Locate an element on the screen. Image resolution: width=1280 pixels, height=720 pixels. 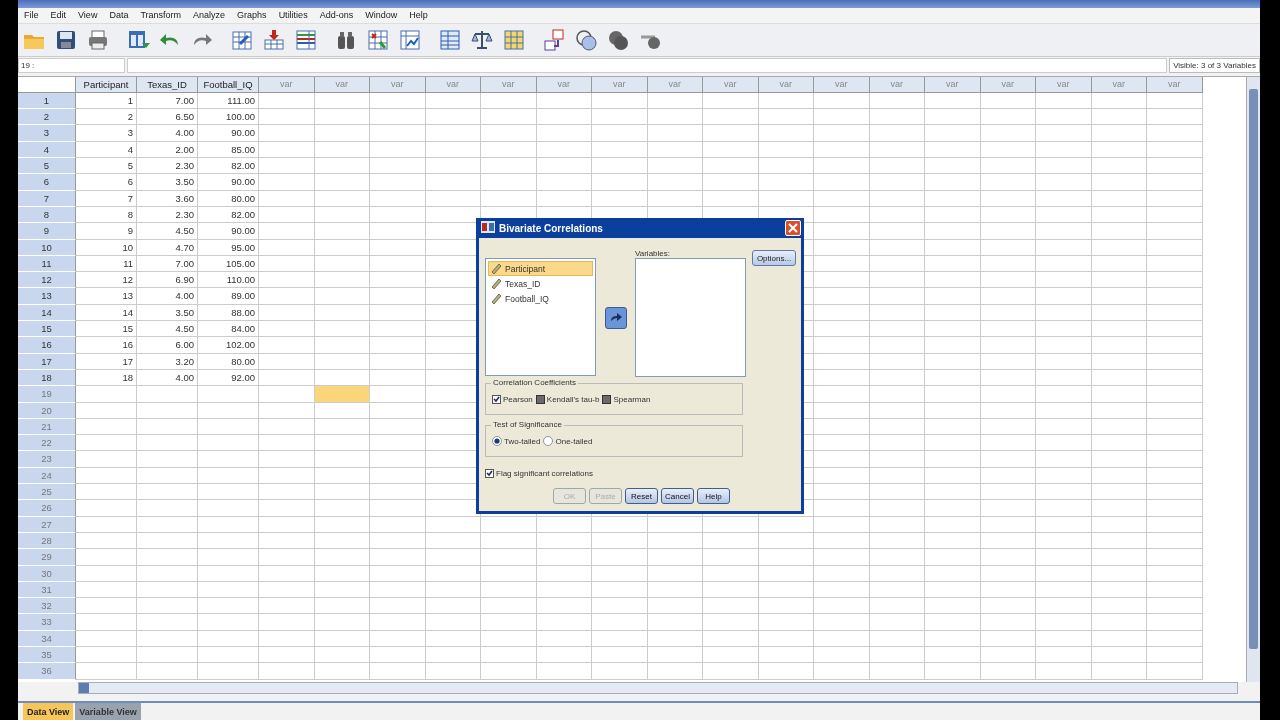
view-tab: Variable View is located at coordinates (108, 711).